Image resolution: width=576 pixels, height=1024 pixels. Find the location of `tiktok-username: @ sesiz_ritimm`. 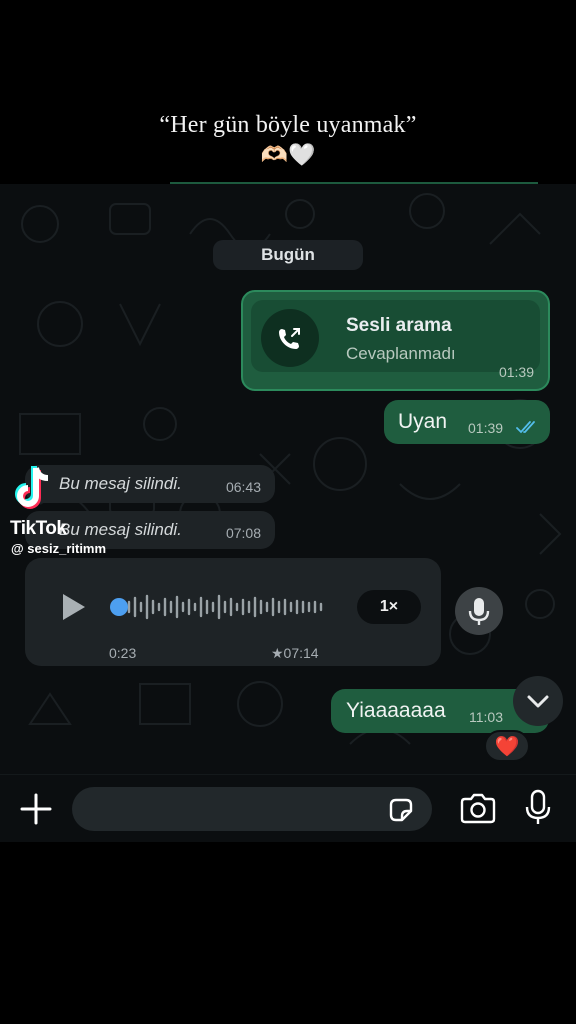

tiktok-username: @ sesiz_ritimm is located at coordinates (59, 548).